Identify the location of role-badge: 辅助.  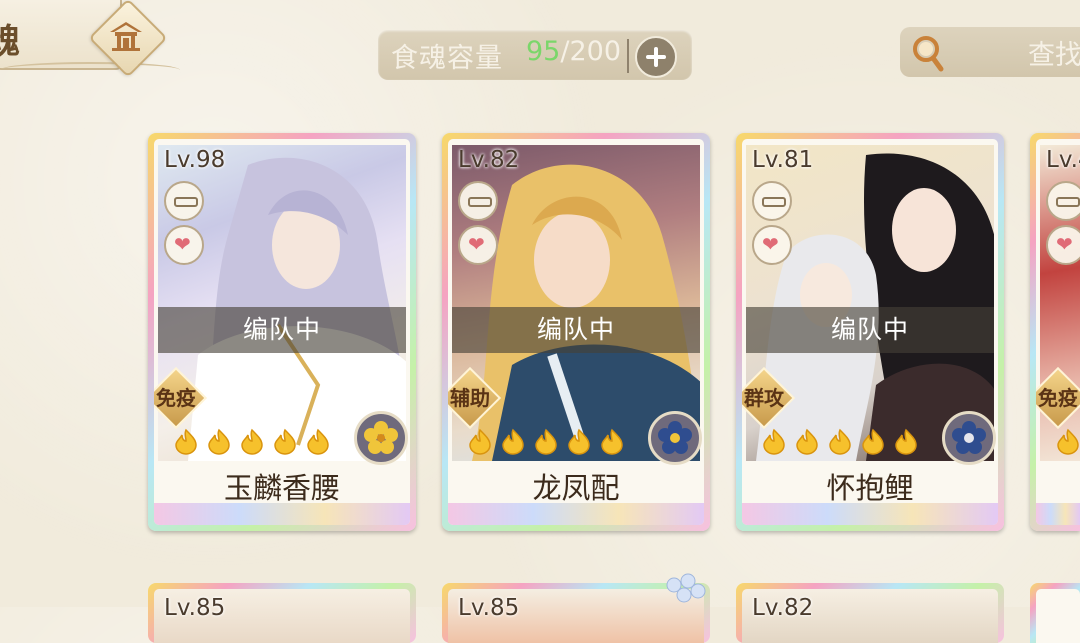
(475, 398).